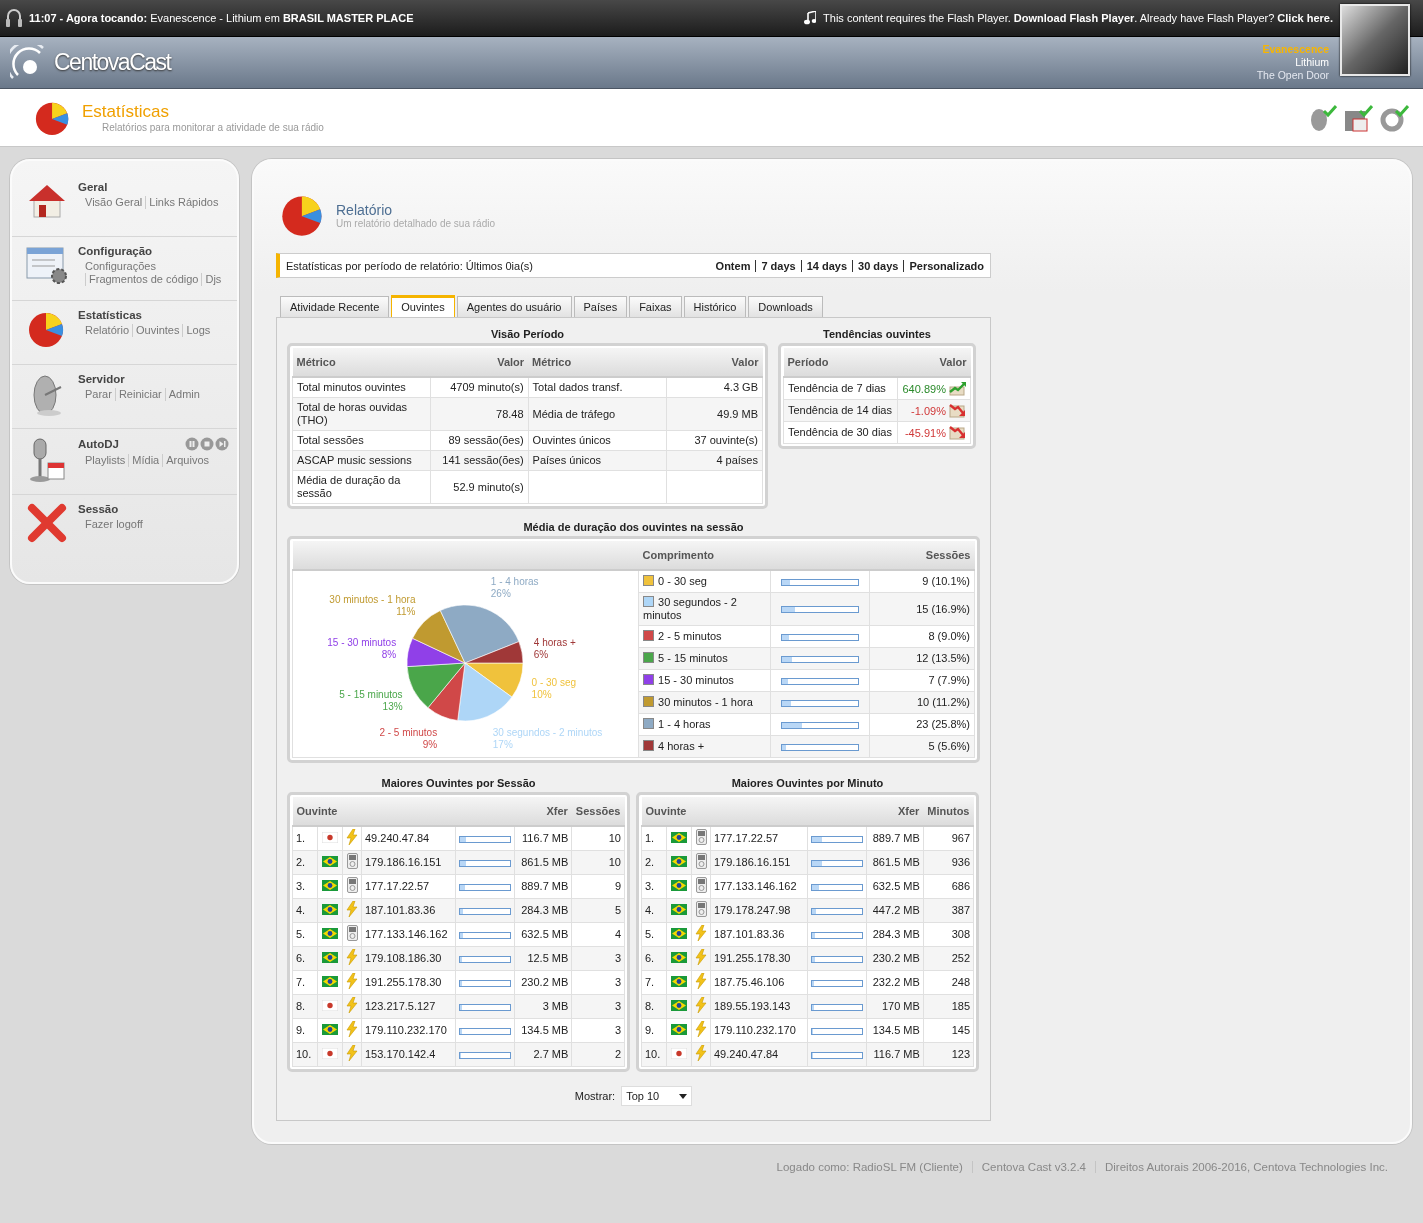 This screenshot has width=1423, height=1223. Describe the element at coordinates (107, 460) in the screenshot. I see `sidebar-link: Playlists` at that location.